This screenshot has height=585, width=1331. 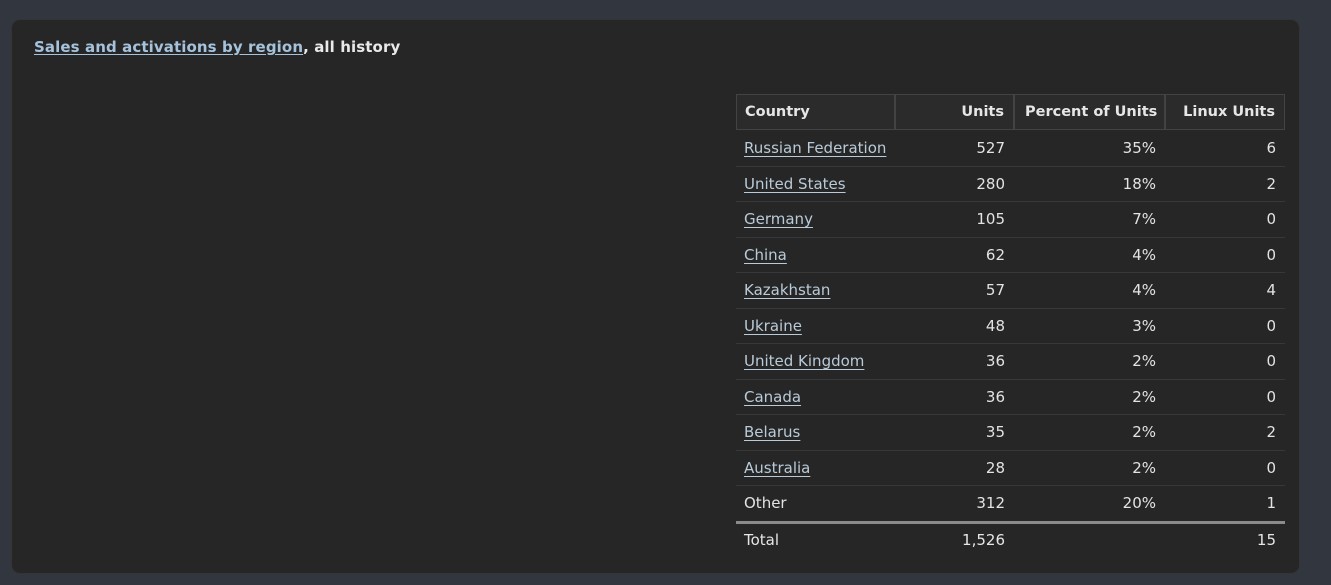 I want to click on cell-units: 57, so click(x=954, y=290).